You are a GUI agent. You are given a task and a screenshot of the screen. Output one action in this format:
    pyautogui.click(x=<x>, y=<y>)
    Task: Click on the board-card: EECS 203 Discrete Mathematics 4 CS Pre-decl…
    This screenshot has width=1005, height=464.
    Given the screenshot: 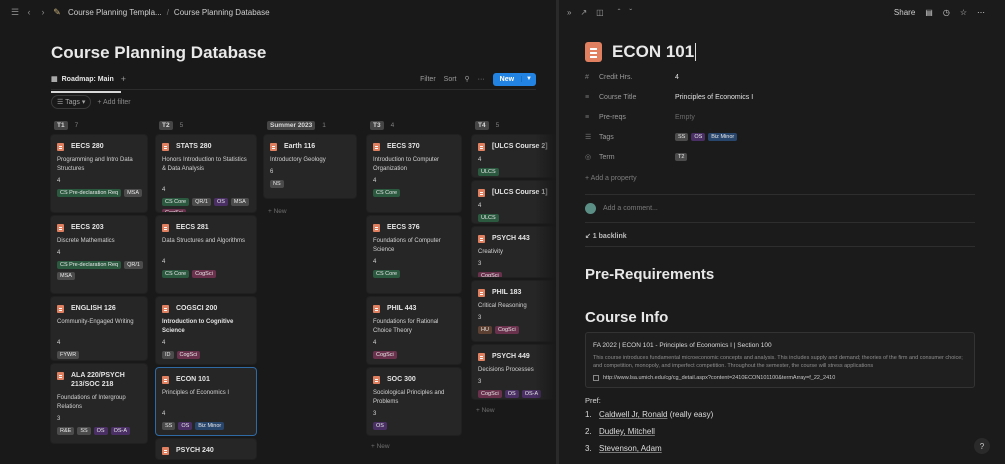 What is the action you would take?
    pyautogui.click(x=99, y=254)
    